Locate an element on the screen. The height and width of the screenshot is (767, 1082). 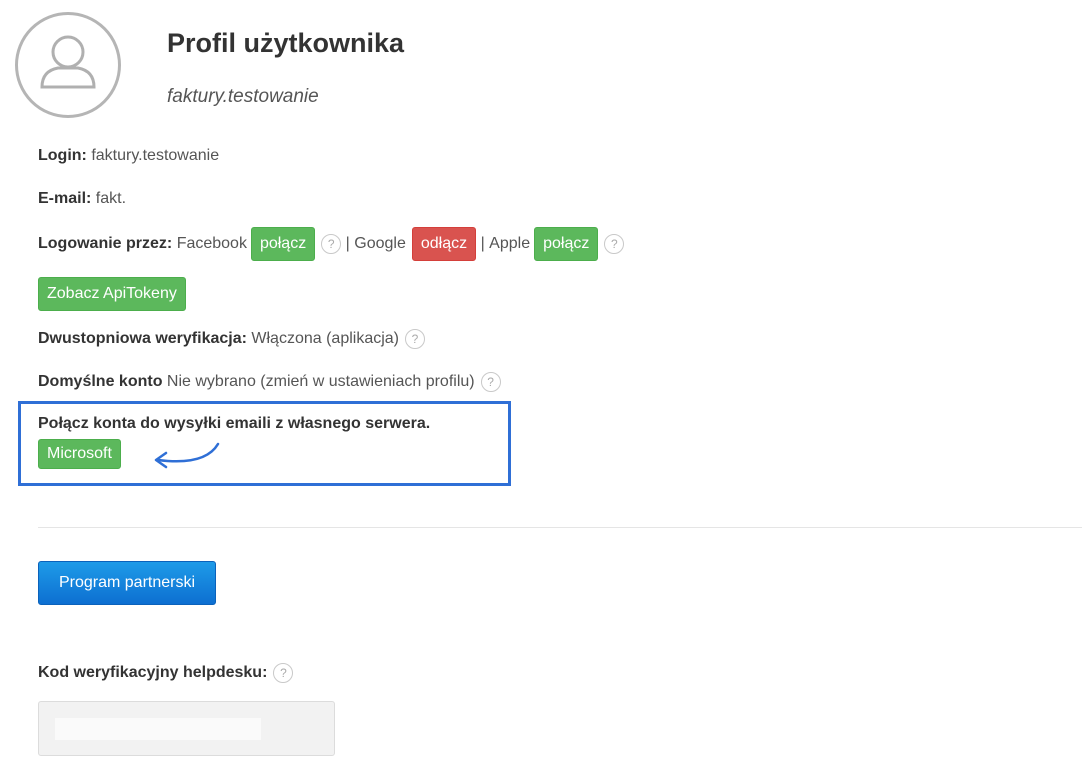
api-tokens-button: Zobacz ApiTokeny is located at coordinates (112, 294).